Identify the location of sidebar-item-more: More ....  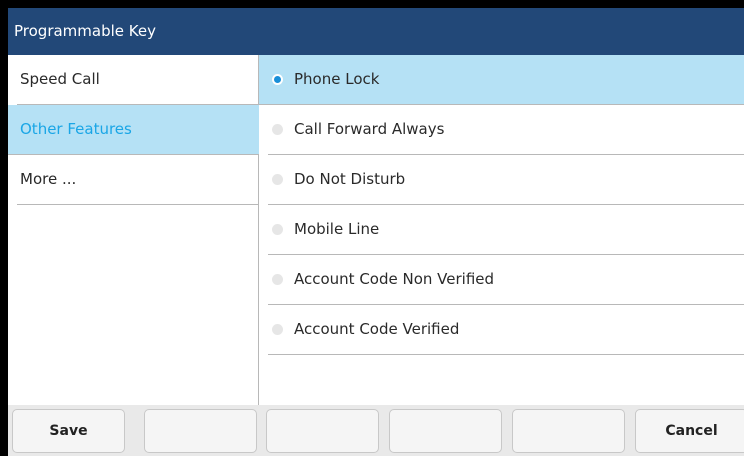
(148, 180).